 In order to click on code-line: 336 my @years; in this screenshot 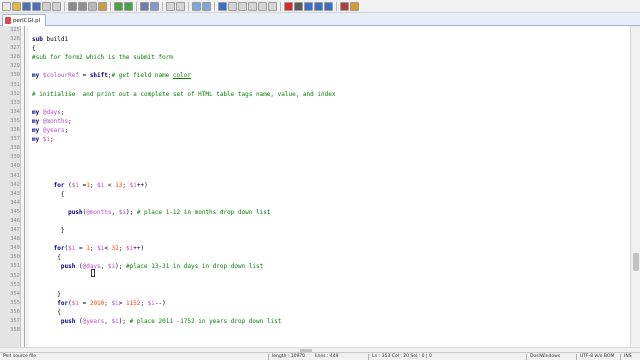, I will do `click(315, 130)`.